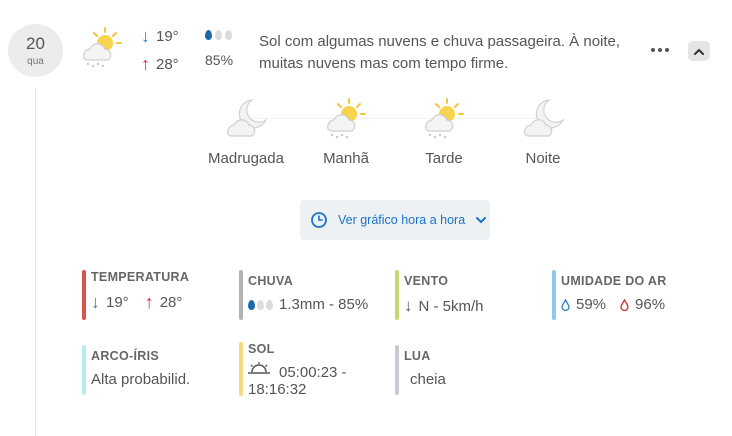 Image resolution: width=732 pixels, height=436 pixels. I want to click on sol-line1: 05:00:23 -, so click(313, 372).